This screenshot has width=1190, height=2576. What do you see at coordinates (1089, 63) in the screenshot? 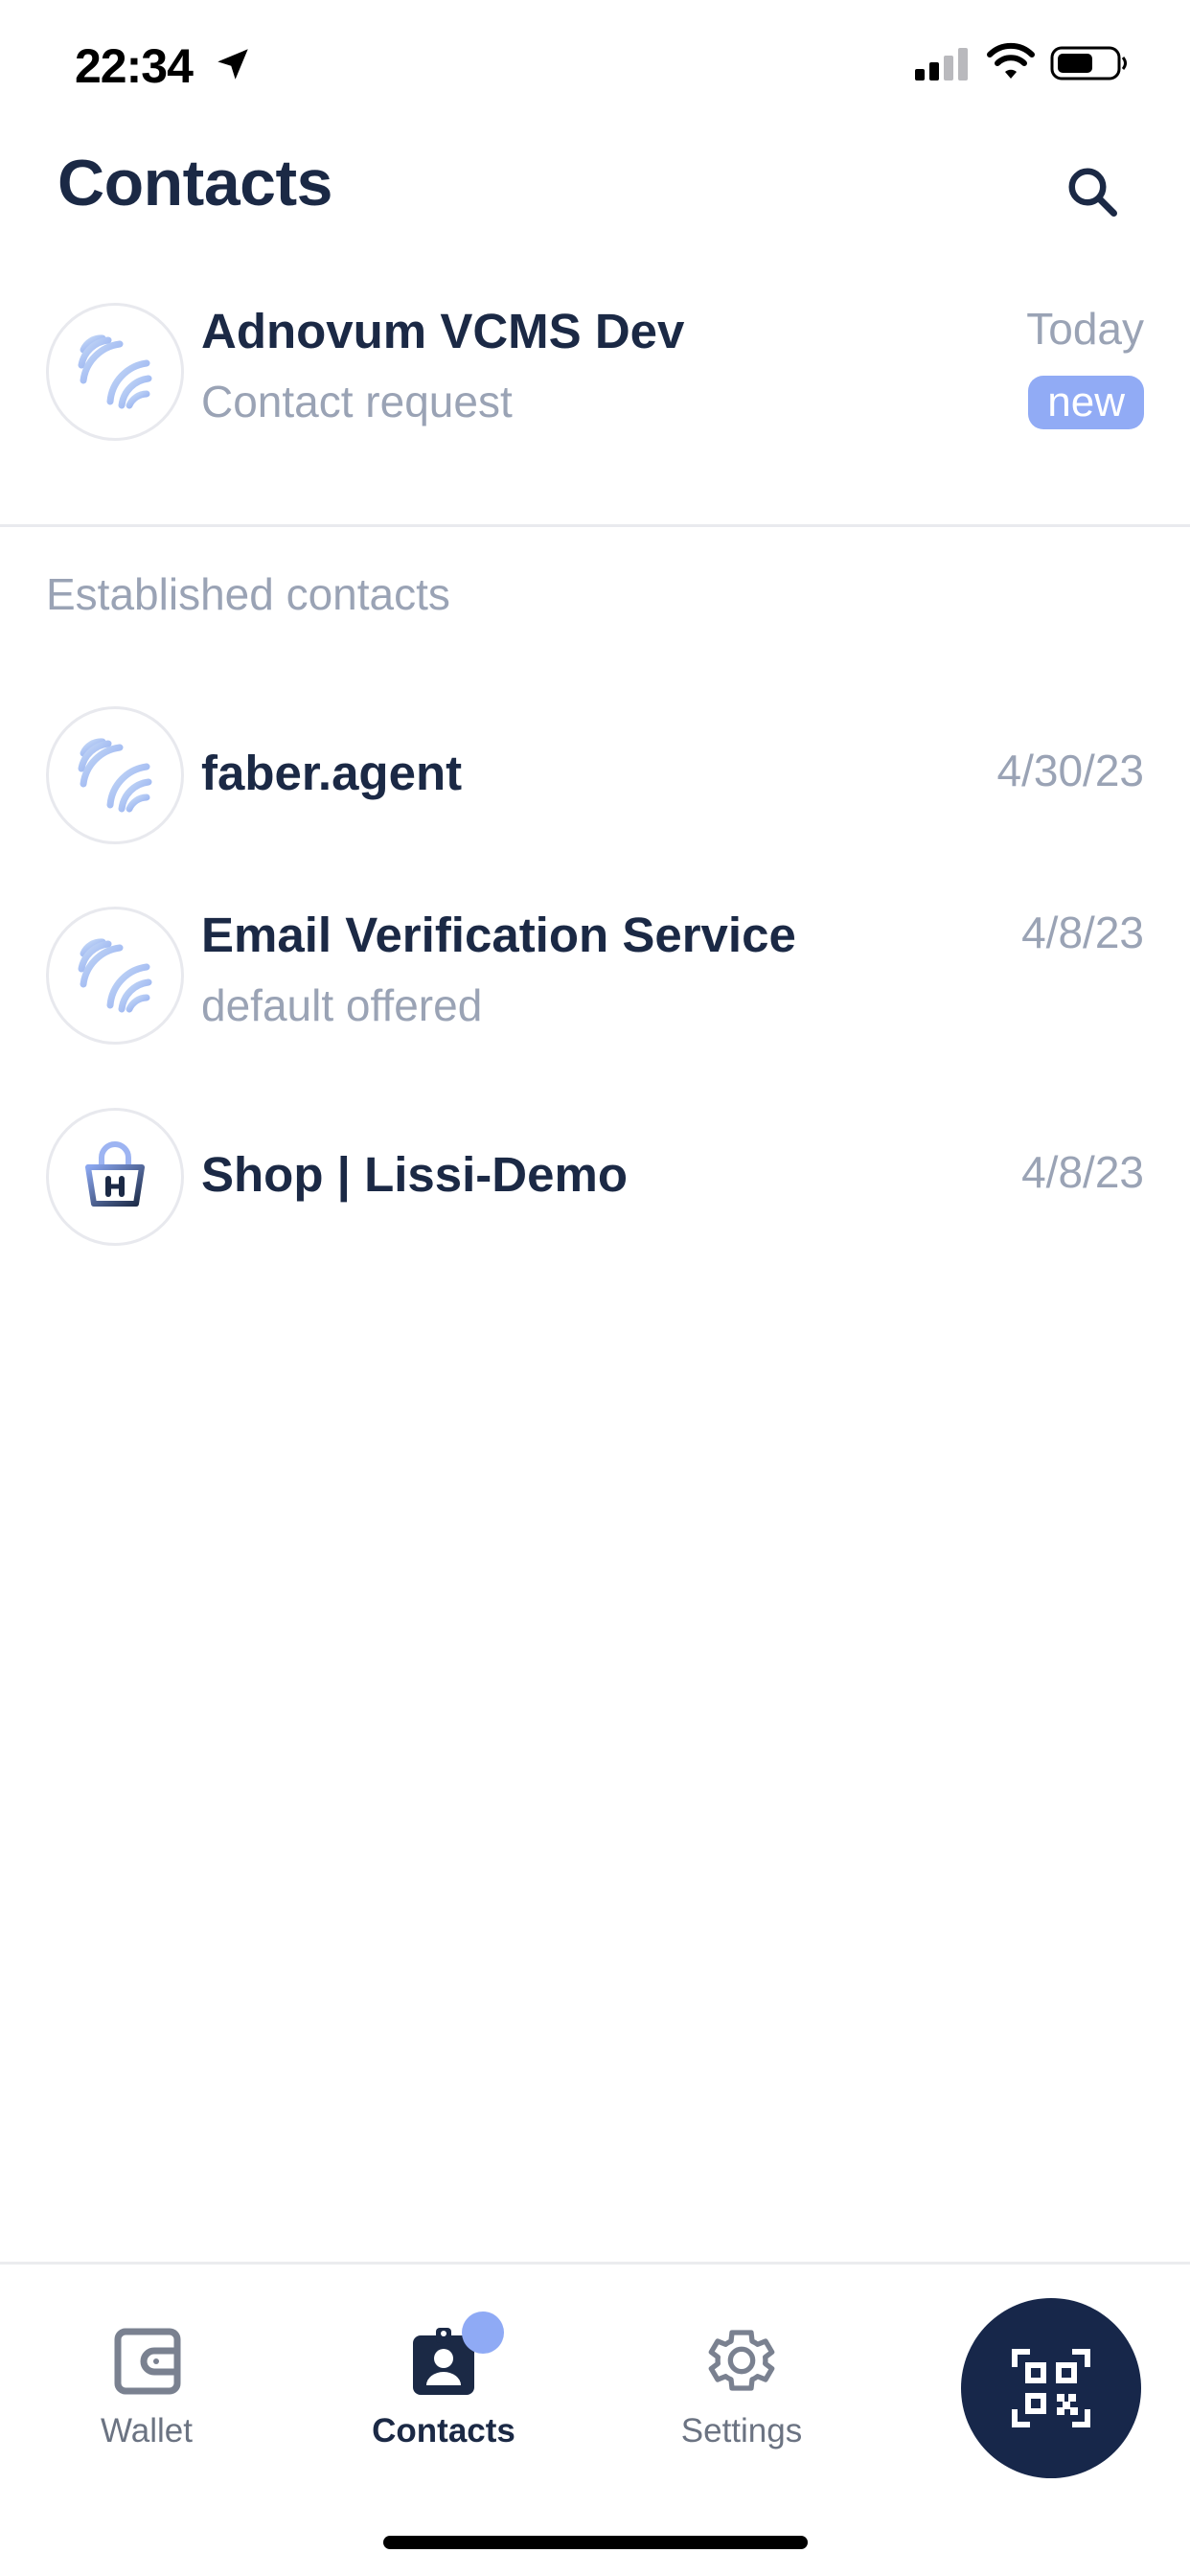
I see `battery-icon` at bounding box center [1089, 63].